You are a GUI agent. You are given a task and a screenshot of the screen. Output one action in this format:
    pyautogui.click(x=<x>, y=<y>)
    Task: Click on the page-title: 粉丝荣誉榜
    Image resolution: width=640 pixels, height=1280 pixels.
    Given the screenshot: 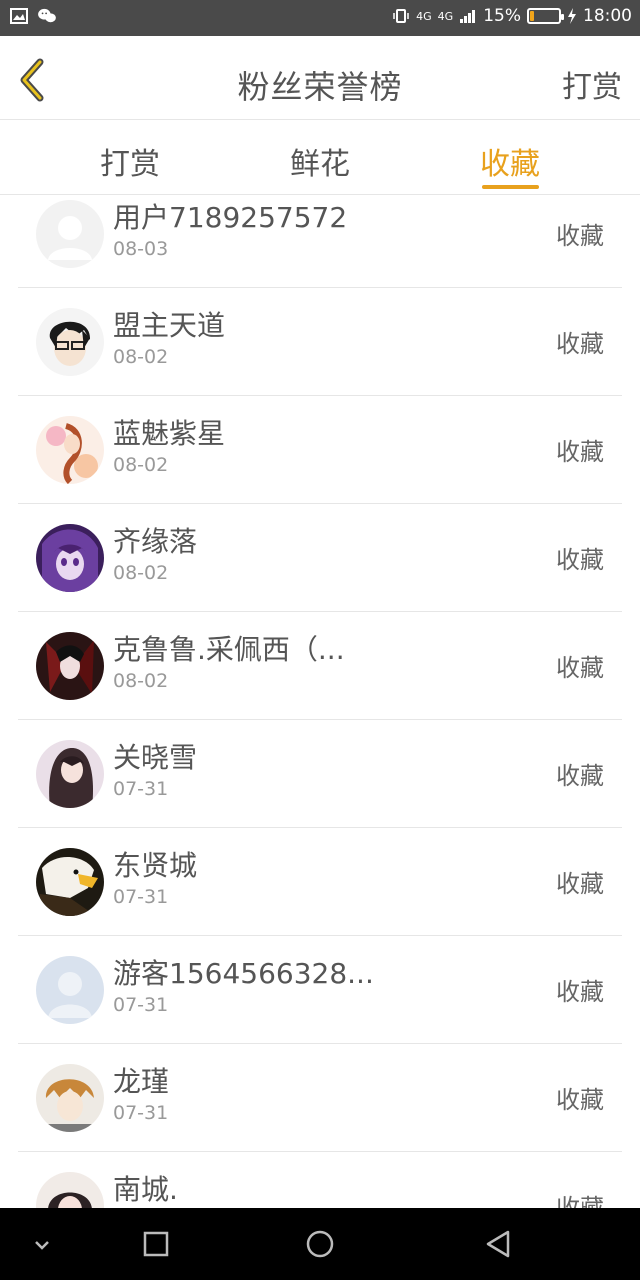 What is the action you would take?
    pyautogui.click(x=320, y=87)
    